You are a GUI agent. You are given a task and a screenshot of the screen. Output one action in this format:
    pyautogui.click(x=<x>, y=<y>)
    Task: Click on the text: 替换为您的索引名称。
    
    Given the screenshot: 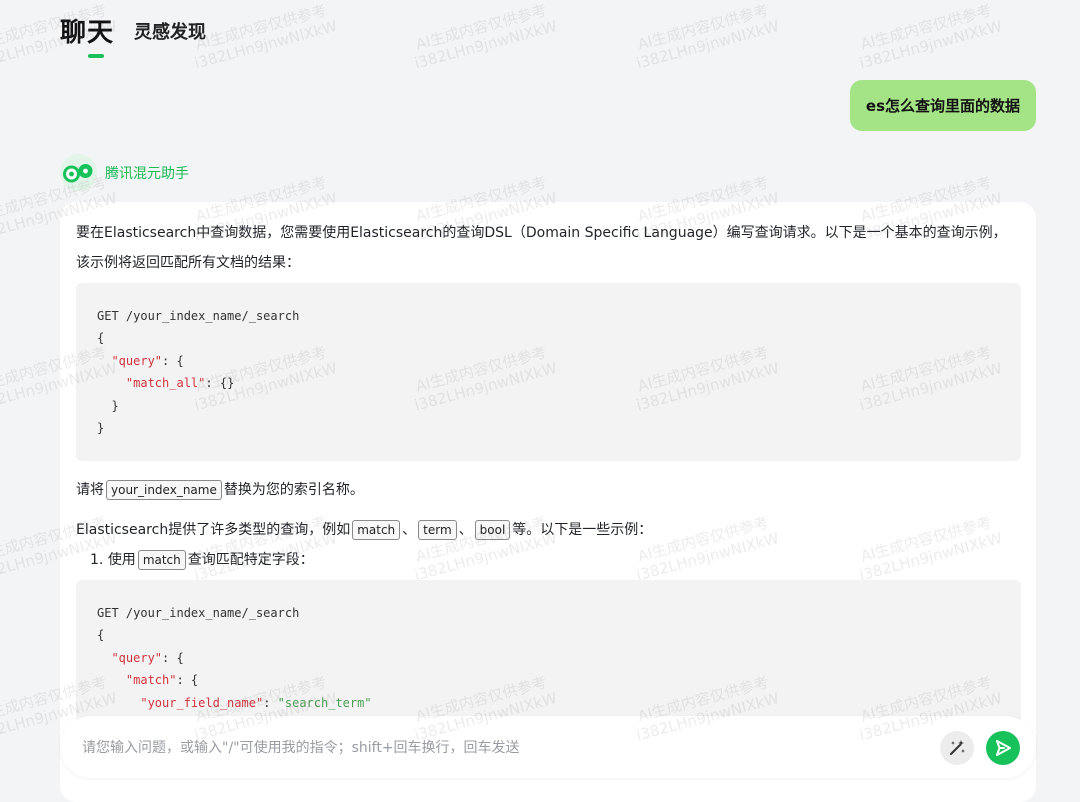 What is the action you would take?
    pyautogui.click(x=293, y=490)
    